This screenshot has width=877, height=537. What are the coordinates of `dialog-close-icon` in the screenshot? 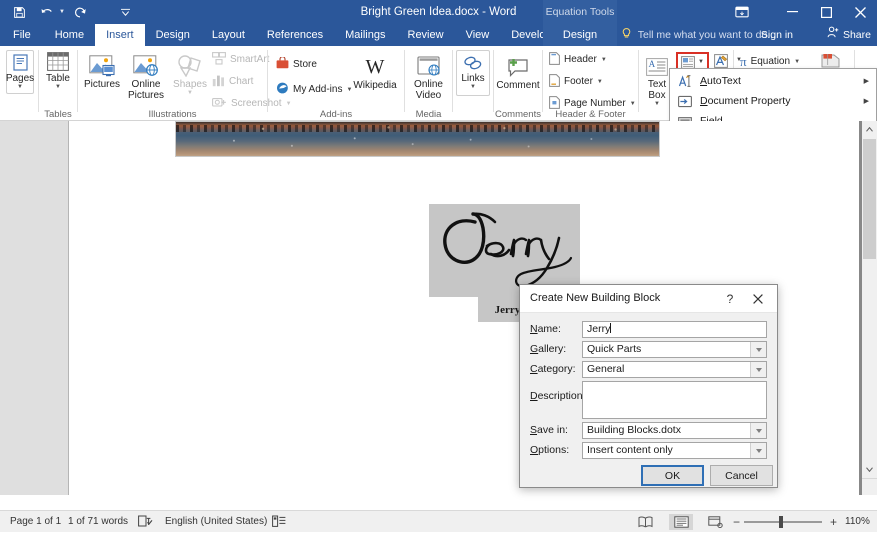 It's located at (758, 299).